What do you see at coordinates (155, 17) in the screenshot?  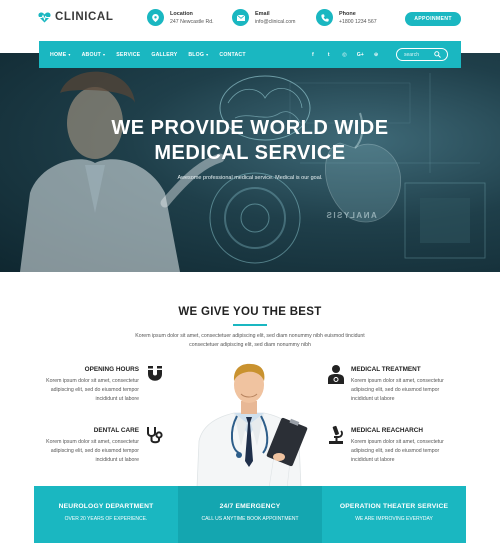 I see `map-pin-icon` at bounding box center [155, 17].